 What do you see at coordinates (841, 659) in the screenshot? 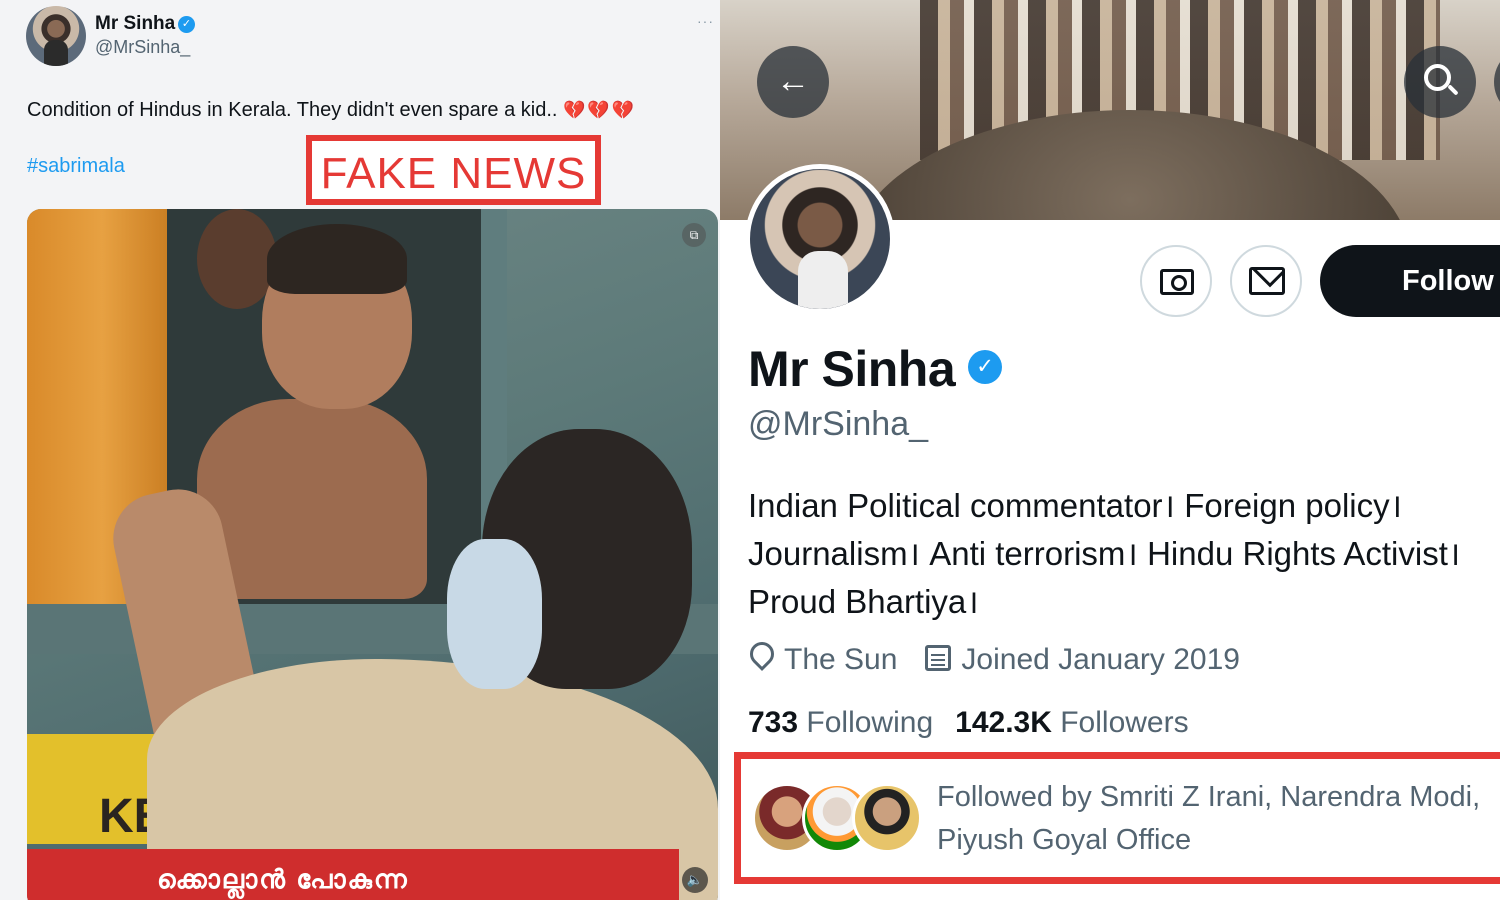
I see `profile-location: The Sun` at bounding box center [841, 659].